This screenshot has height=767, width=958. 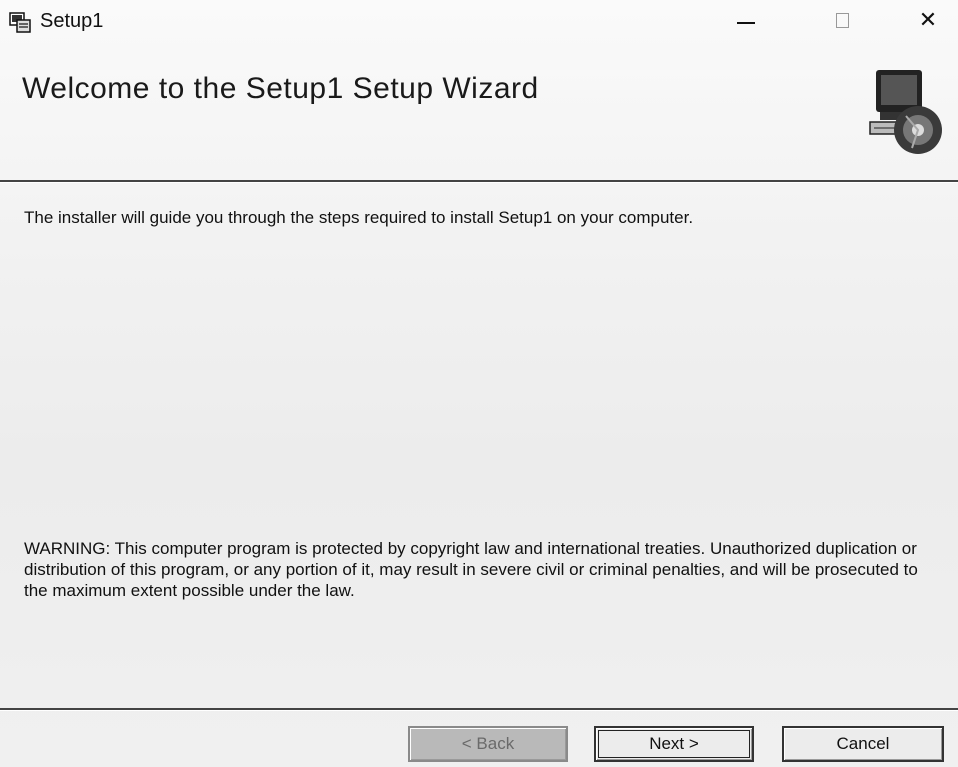 What do you see at coordinates (72, 21) in the screenshot?
I see `window-title: Setup1` at bounding box center [72, 21].